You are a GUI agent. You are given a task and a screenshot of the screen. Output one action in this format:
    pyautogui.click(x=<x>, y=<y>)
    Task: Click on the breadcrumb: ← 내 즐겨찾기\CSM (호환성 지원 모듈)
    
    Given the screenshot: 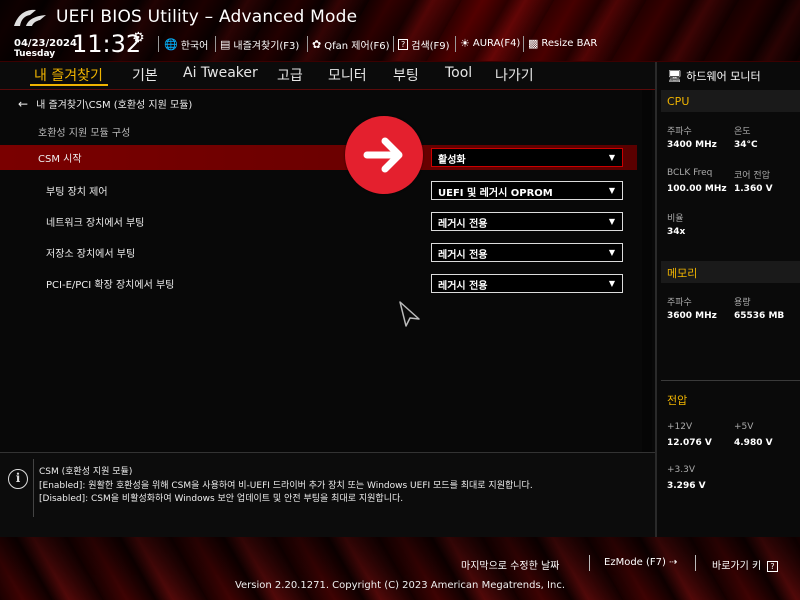 What is the action you would take?
    pyautogui.click(x=105, y=104)
    